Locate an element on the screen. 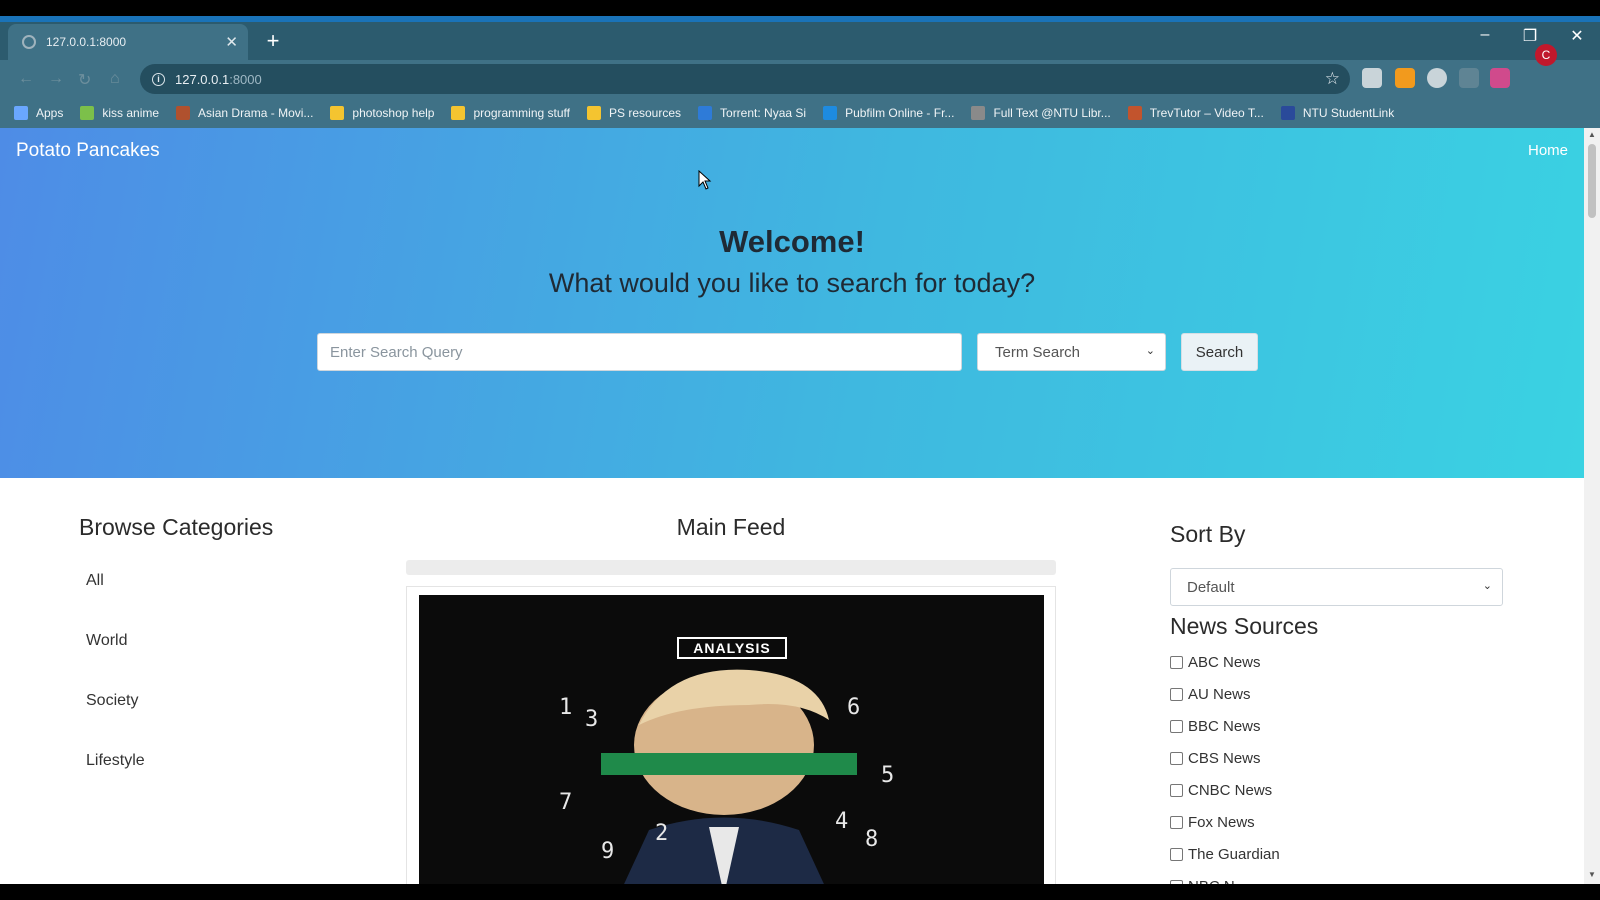 This screenshot has height=900, width=1600. scroll-down-icon: ▼ is located at coordinates (1592, 874).